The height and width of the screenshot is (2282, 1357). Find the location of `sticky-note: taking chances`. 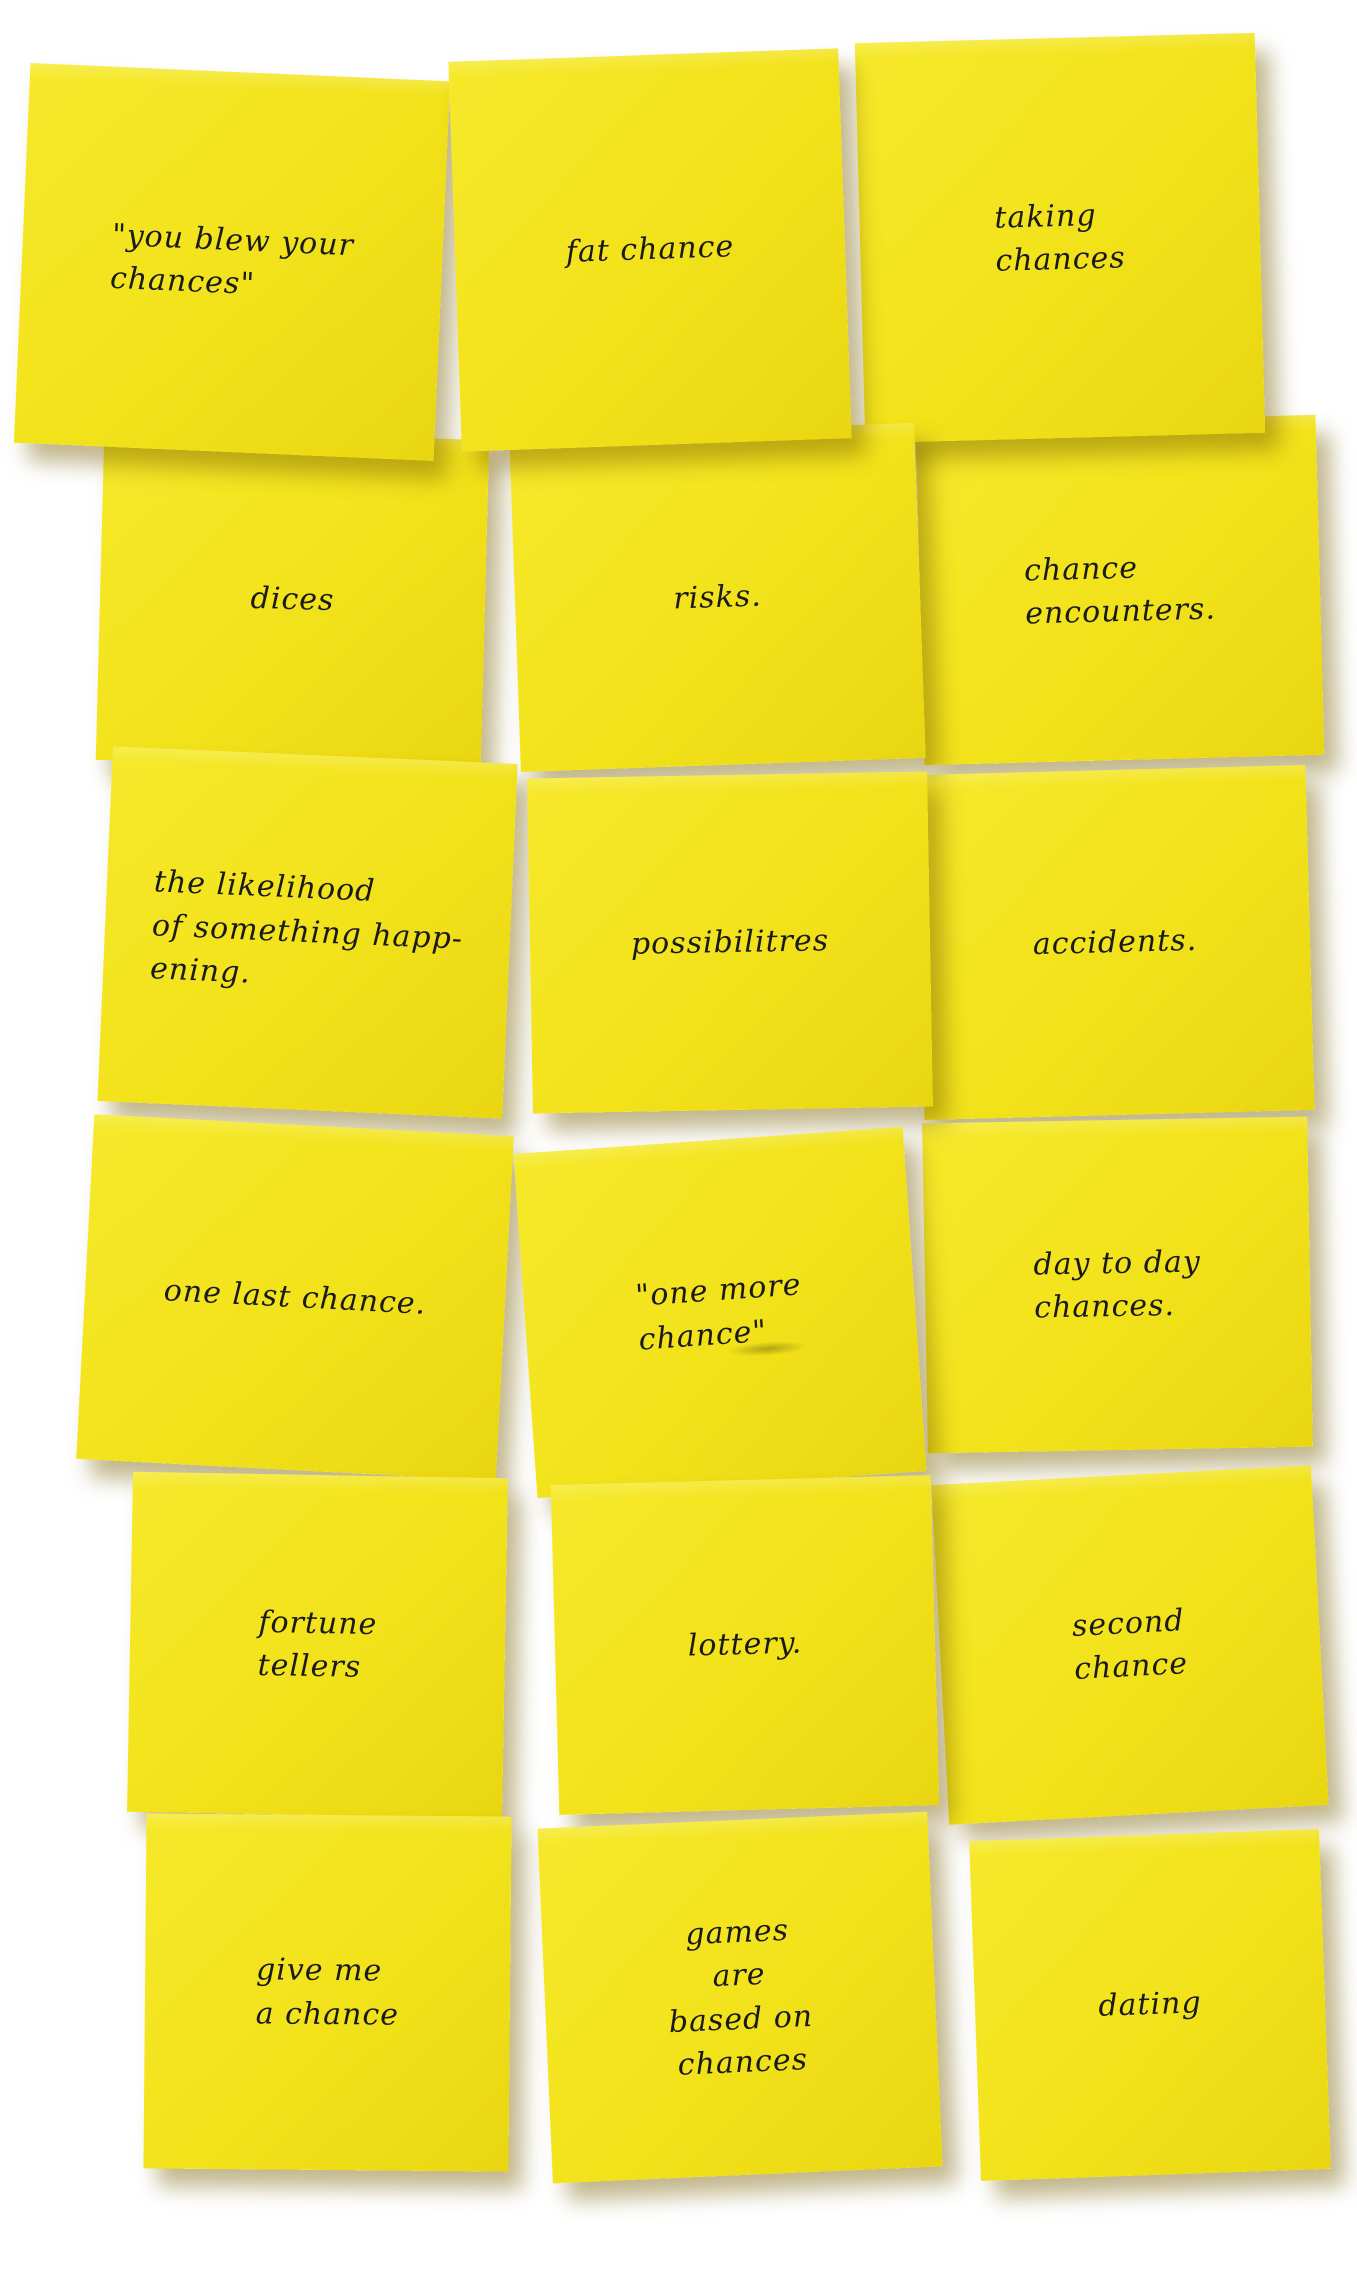

sticky-note: taking chances is located at coordinates (1060, 238).